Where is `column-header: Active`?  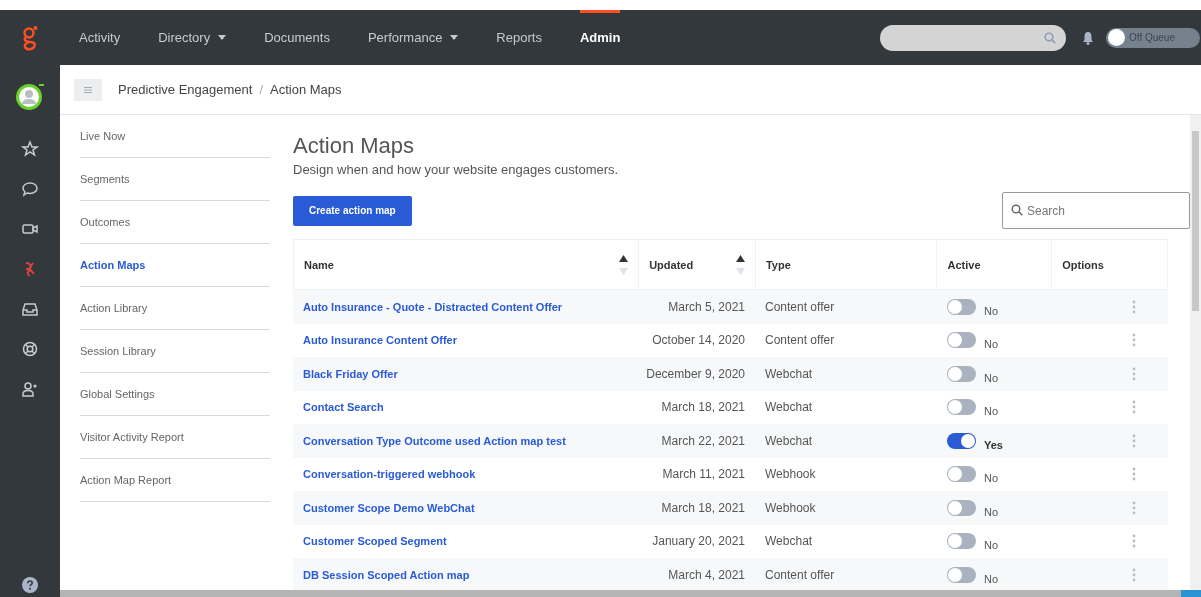 column-header: Active is located at coordinates (994, 264).